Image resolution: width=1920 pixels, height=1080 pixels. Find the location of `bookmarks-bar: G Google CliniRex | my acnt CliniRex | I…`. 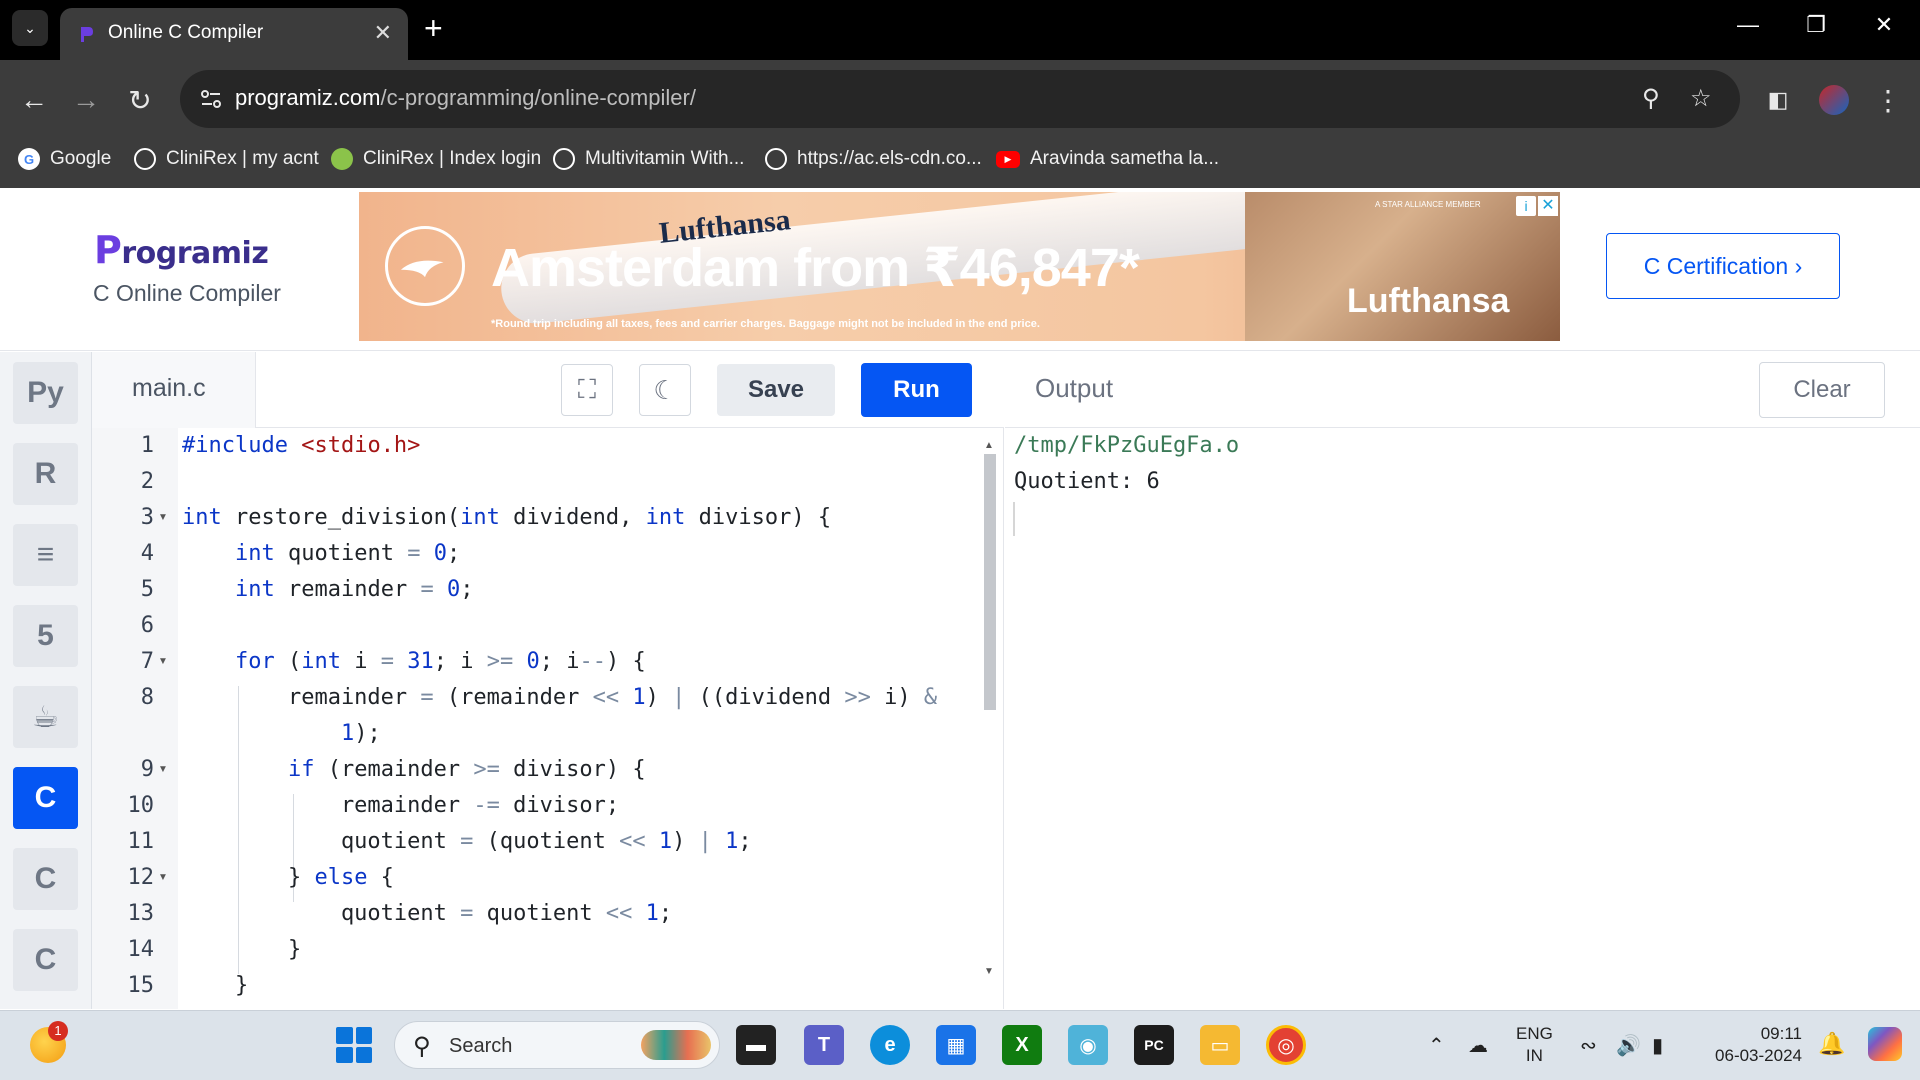

bookmarks-bar: G Google CliniRex | my acnt CliniRex | I… is located at coordinates (960, 159).